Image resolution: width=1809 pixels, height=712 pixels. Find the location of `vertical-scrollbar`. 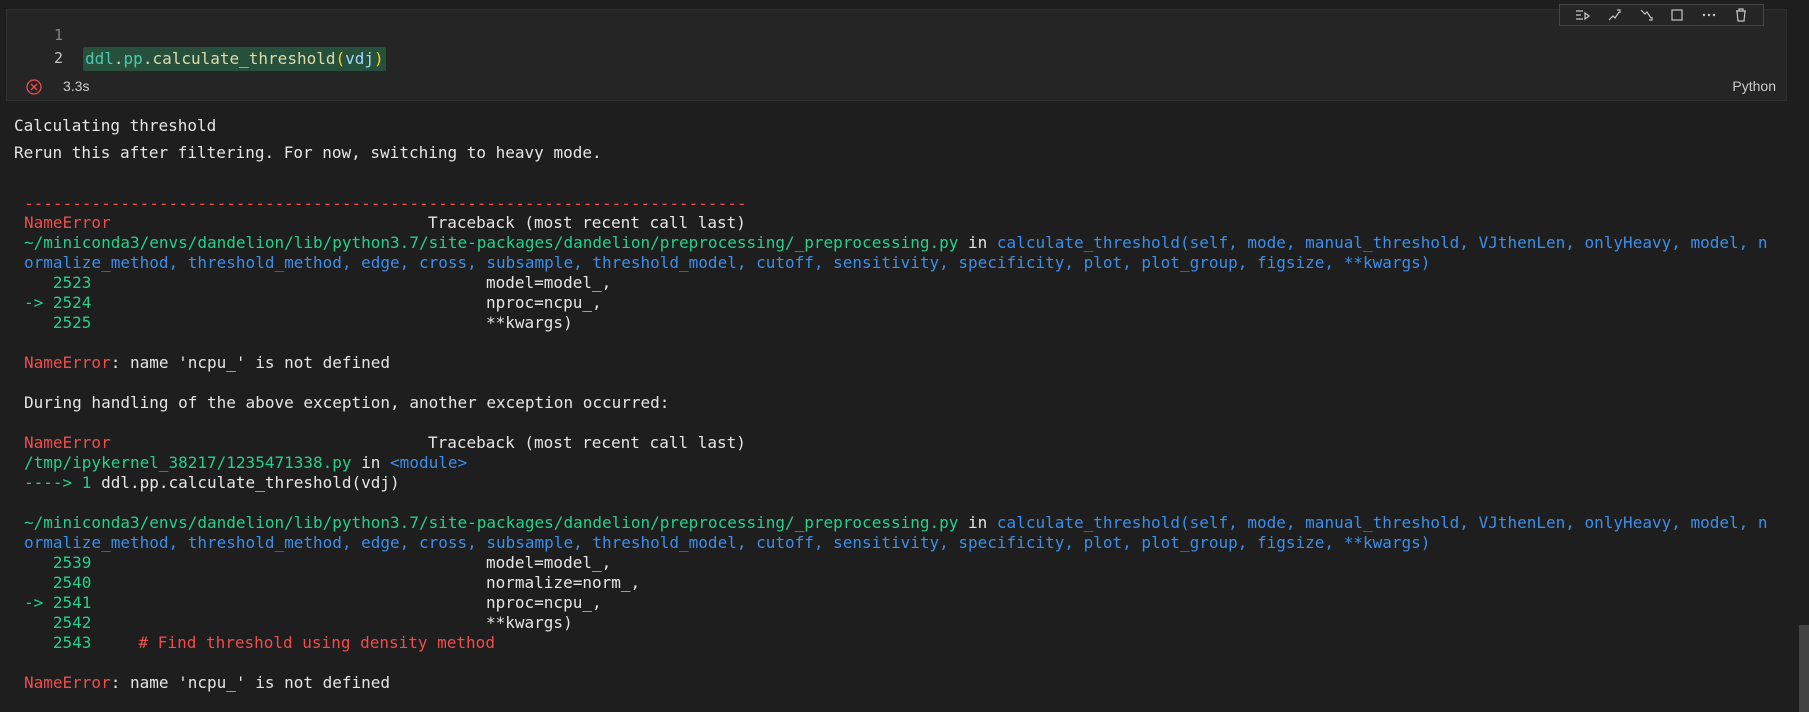

vertical-scrollbar is located at coordinates (1804, 356).